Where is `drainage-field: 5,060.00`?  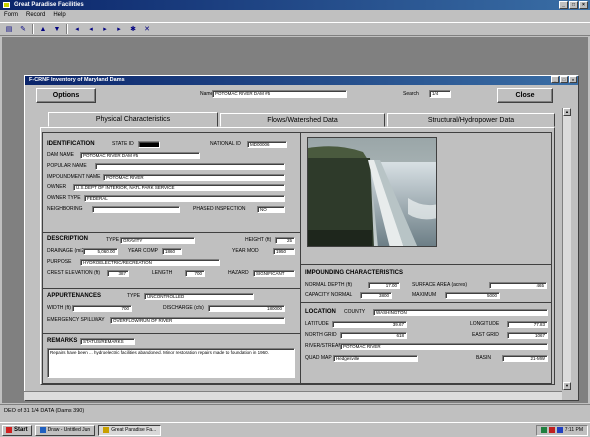
drainage-field: 5,060.00 is located at coordinates (100, 251).